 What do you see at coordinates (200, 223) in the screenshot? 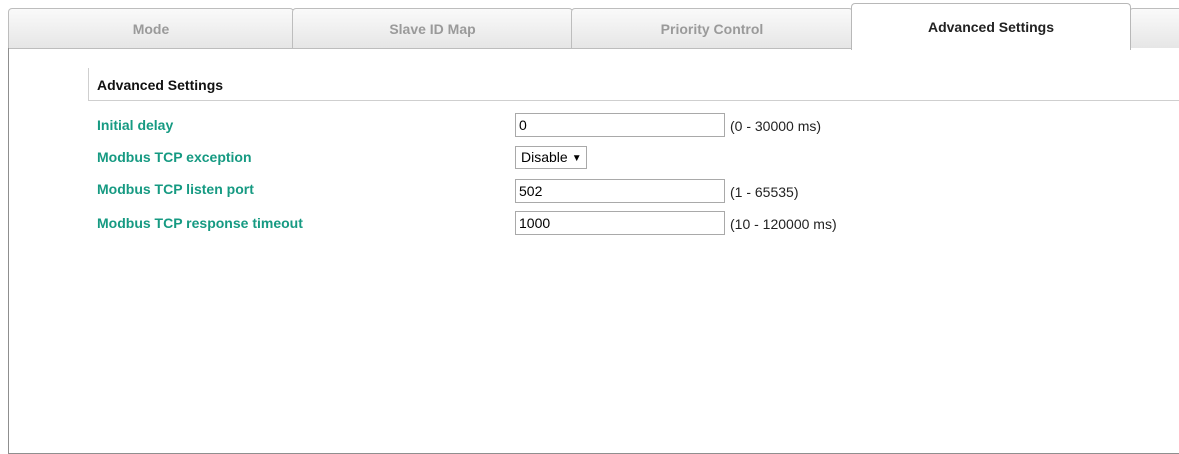
I see `response-timeout-label: Modbus TCP response timeout` at bounding box center [200, 223].